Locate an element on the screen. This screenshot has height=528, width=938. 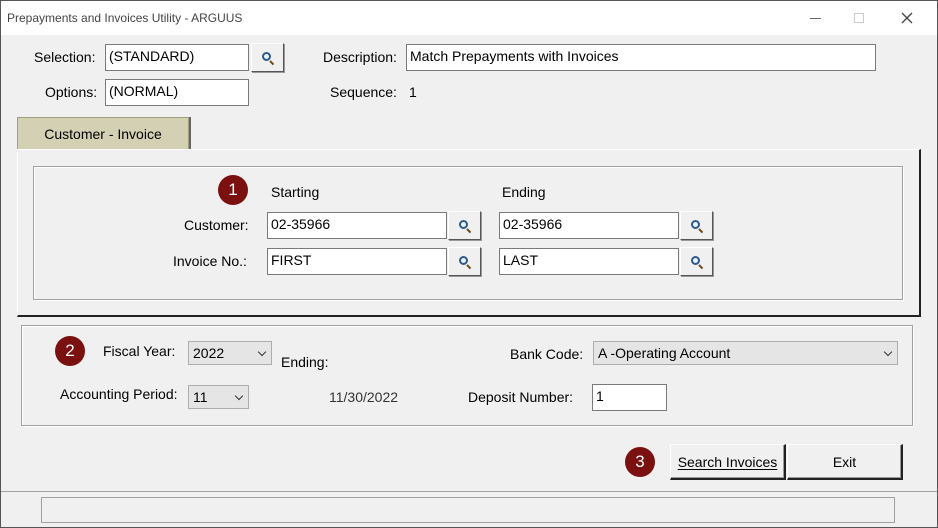
search-invoices-button: Search Invoices is located at coordinates (728, 462).